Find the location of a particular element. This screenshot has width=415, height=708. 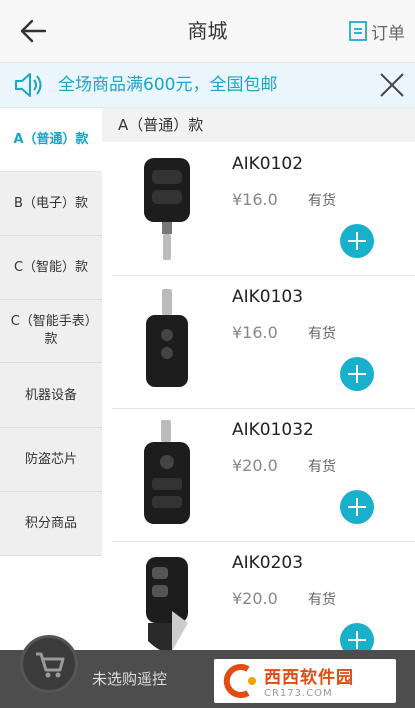

order-list-icon is located at coordinates (358, 31).